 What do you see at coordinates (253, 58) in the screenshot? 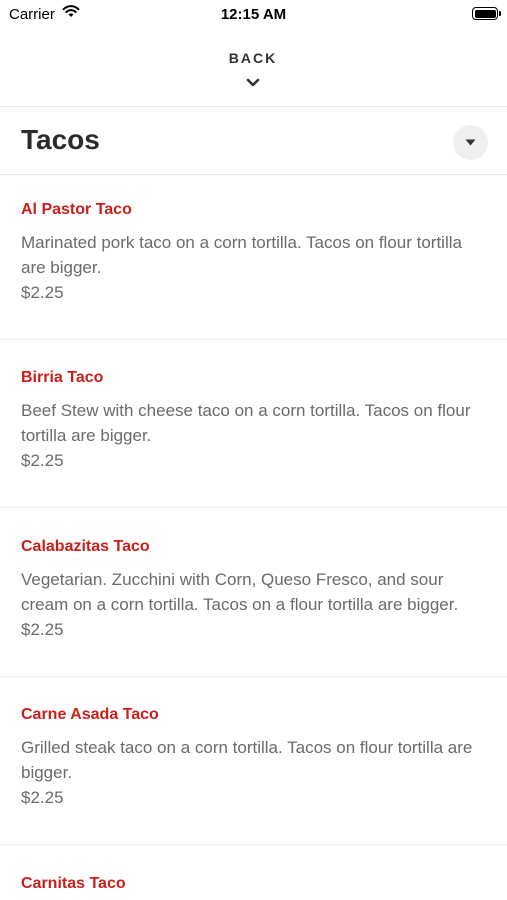
I see `back-label: BACK` at bounding box center [253, 58].